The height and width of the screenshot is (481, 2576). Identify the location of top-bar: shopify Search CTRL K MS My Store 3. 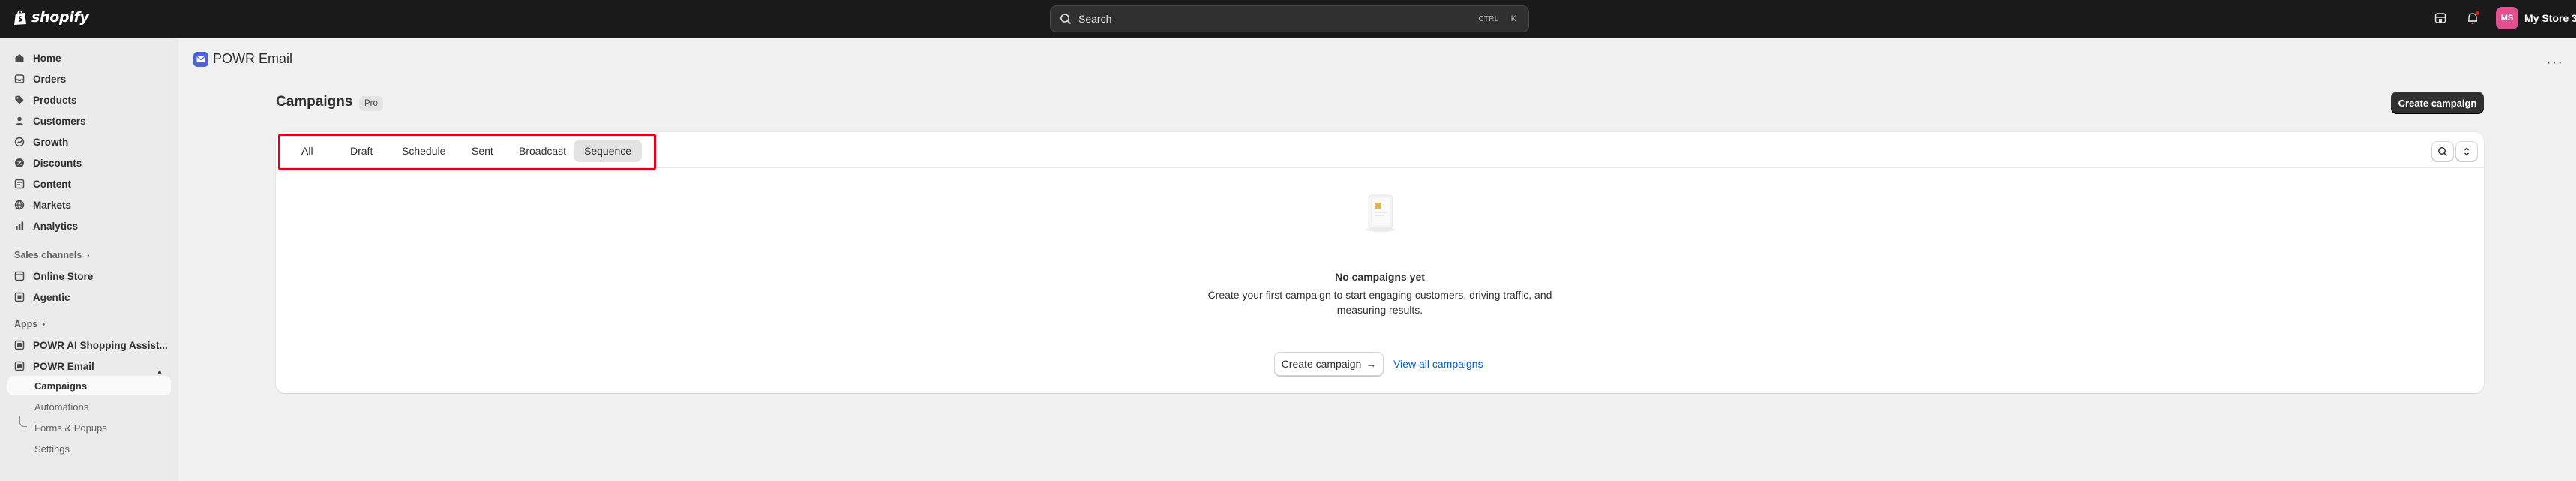
(1288, 19).